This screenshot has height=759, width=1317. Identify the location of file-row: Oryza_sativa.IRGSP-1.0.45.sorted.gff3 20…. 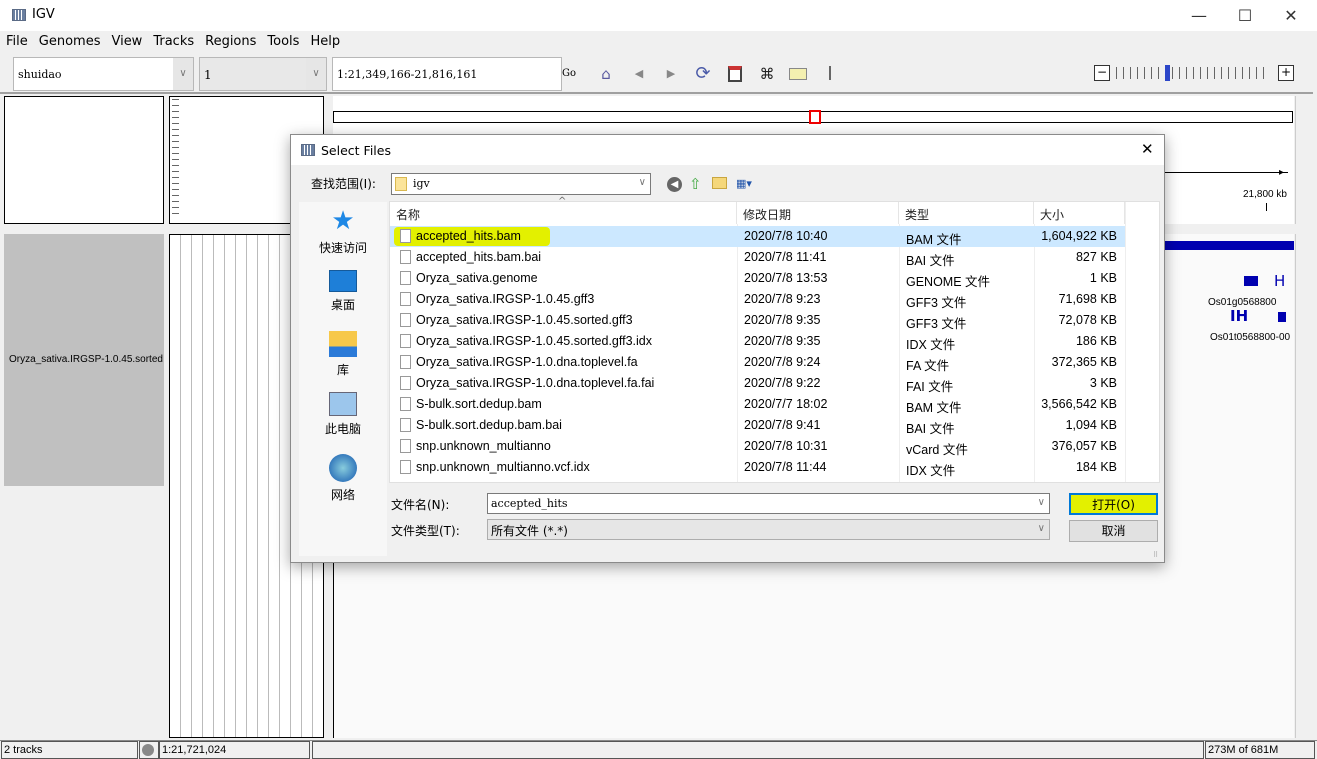
(757, 320).